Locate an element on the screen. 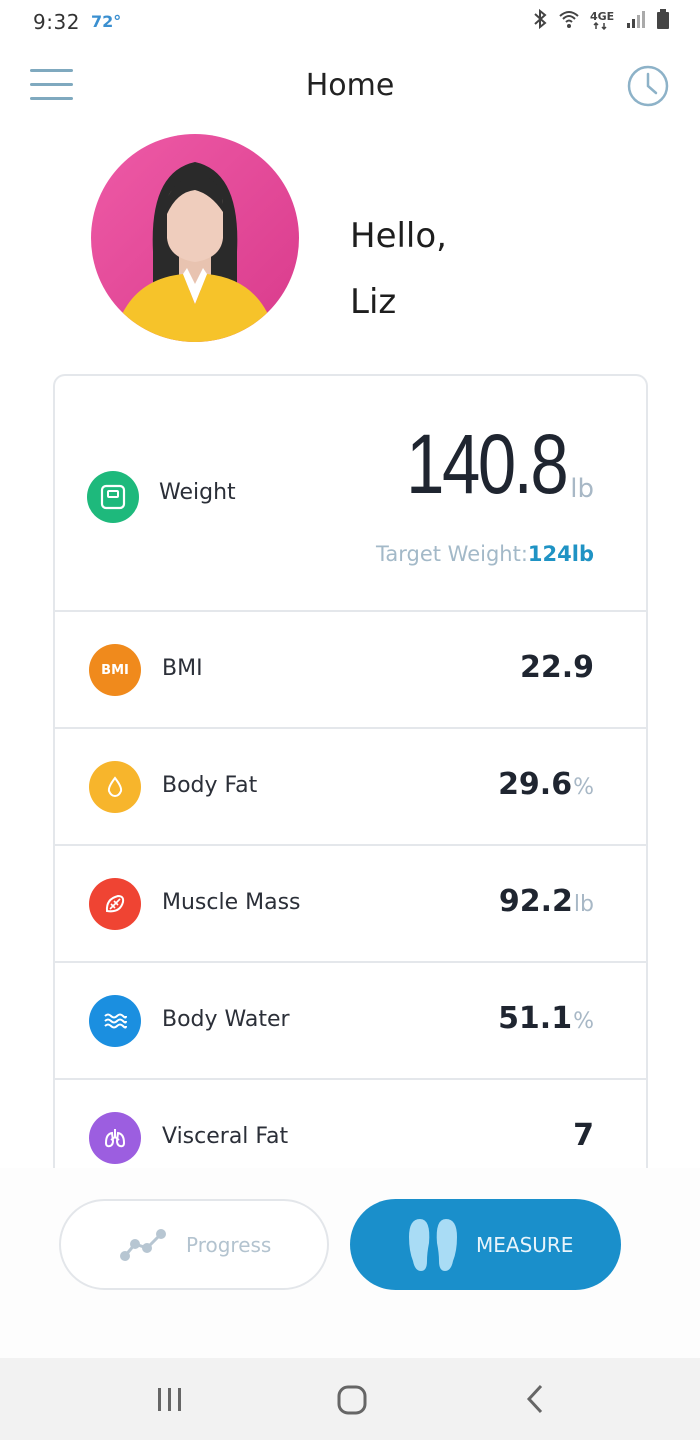  wifi-icon is located at coordinates (569, 19).